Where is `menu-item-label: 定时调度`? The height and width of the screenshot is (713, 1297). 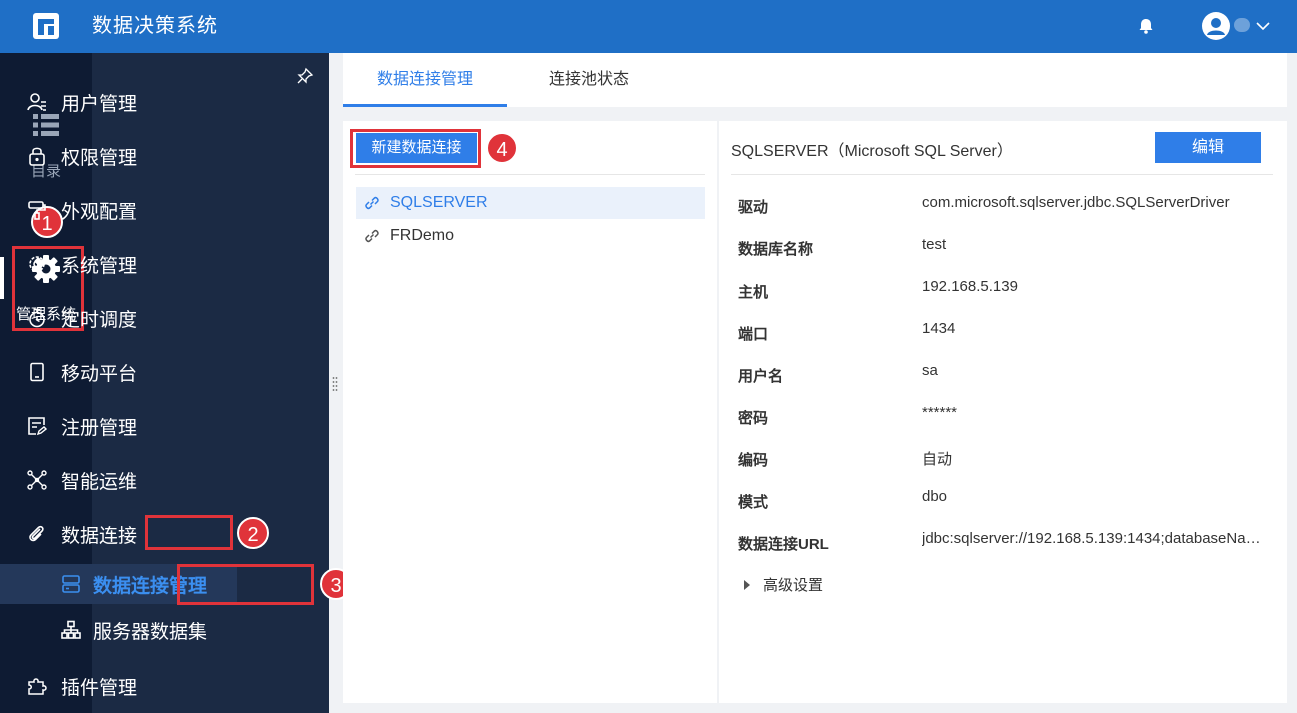
menu-item-label: 定时调度 is located at coordinates (99, 320).